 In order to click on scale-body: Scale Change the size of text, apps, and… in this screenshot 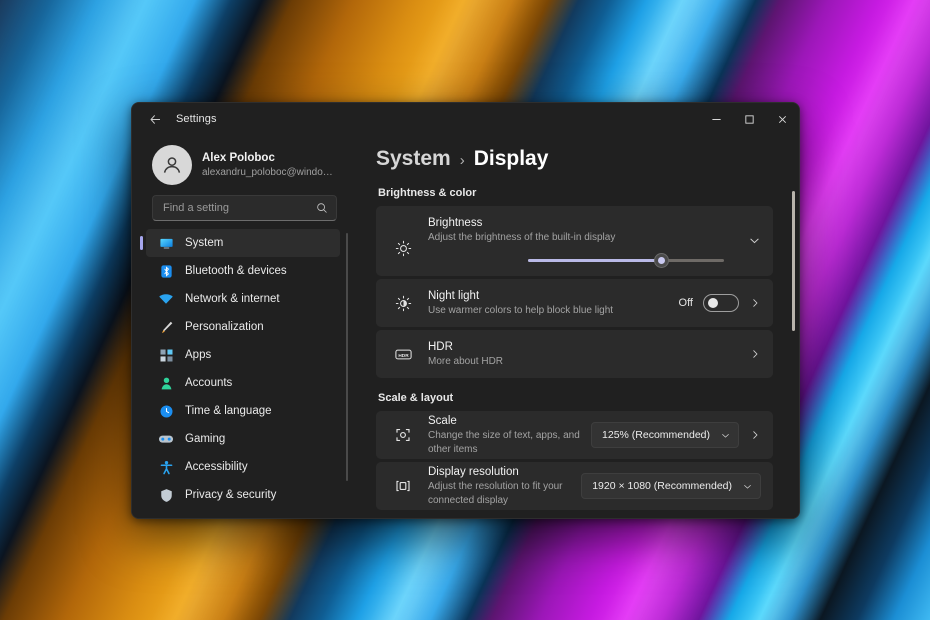, I will do `click(509, 435)`.